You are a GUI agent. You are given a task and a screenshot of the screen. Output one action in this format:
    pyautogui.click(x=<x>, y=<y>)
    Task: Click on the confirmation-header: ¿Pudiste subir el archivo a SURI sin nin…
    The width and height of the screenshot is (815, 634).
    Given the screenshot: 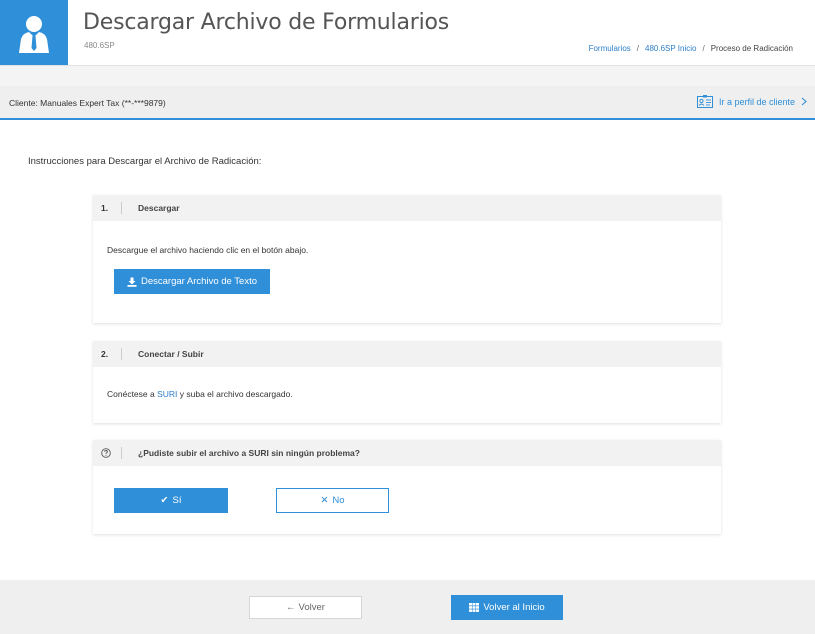 What is the action you would take?
    pyautogui.click(x=407, y=453)
    